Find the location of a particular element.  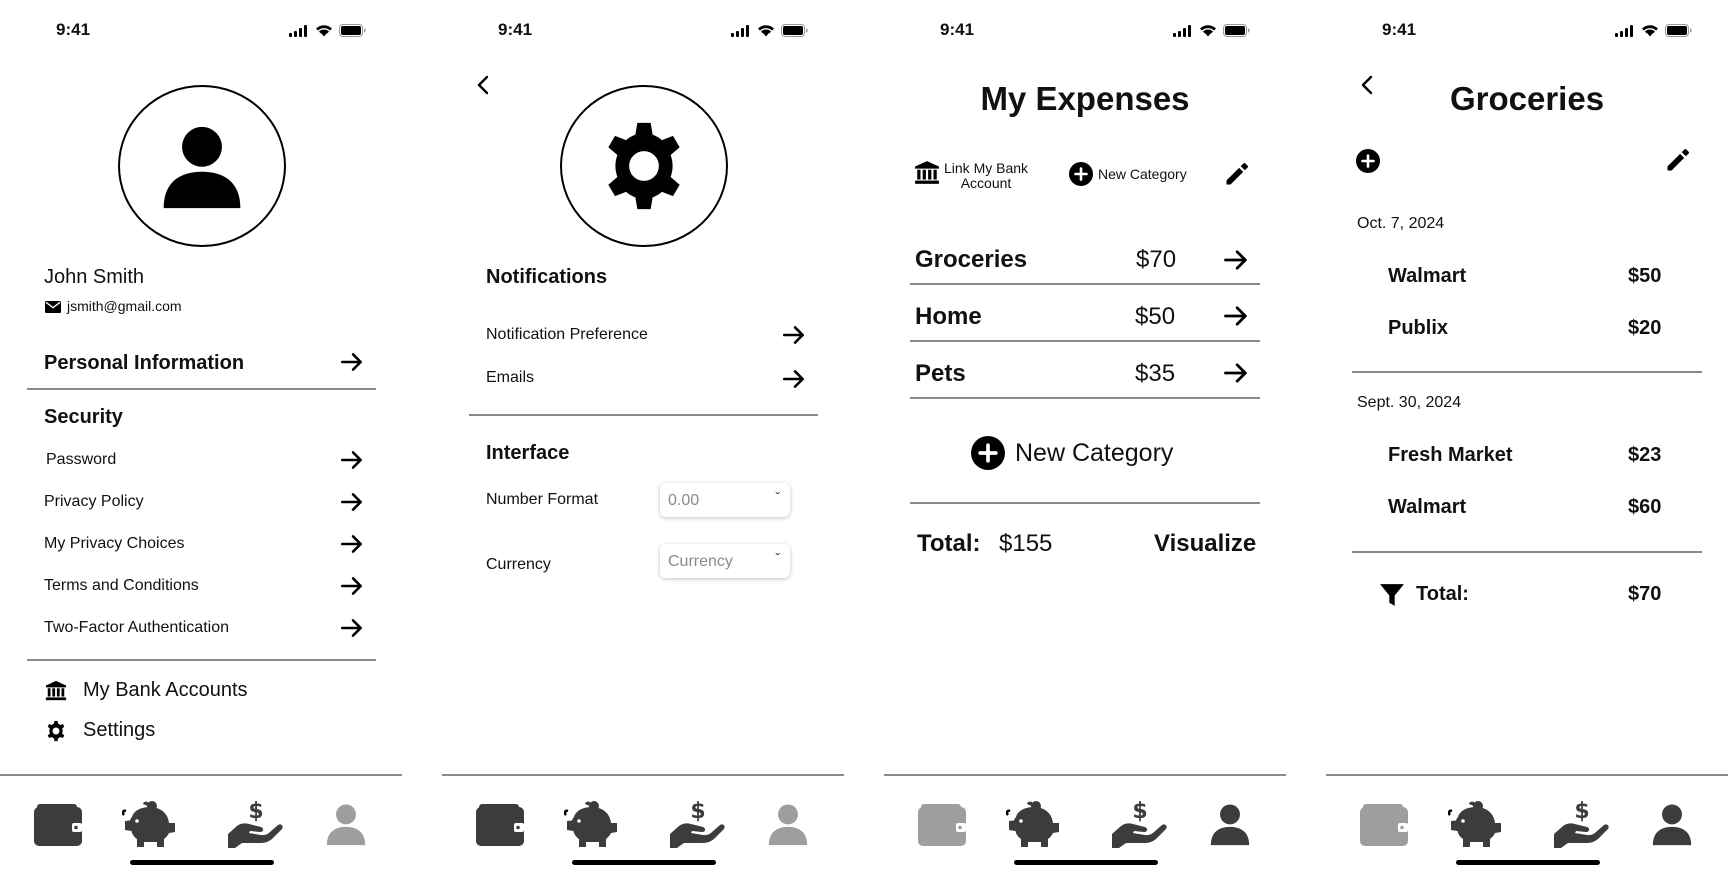

currency-label: Currency is located at coordinates (518, 564).